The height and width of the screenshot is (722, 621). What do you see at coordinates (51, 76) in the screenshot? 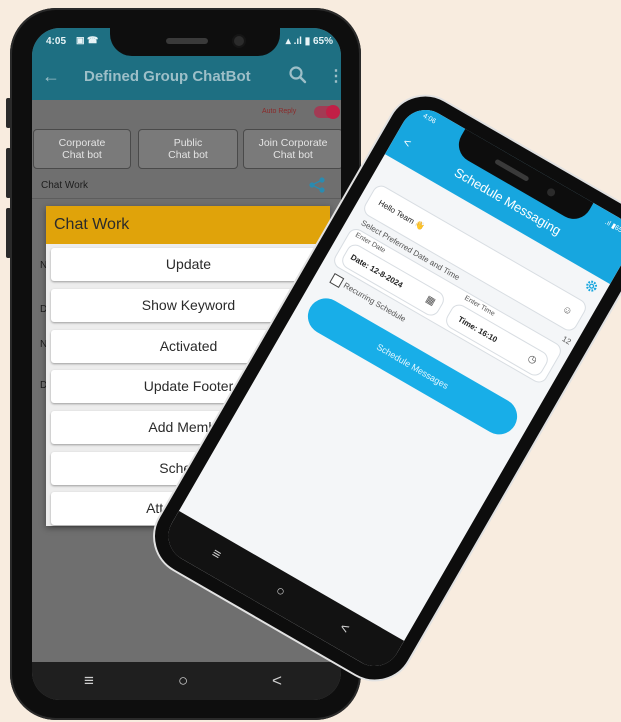
I see `back-arrow-icon: ←` at bounding box center [51, 76].